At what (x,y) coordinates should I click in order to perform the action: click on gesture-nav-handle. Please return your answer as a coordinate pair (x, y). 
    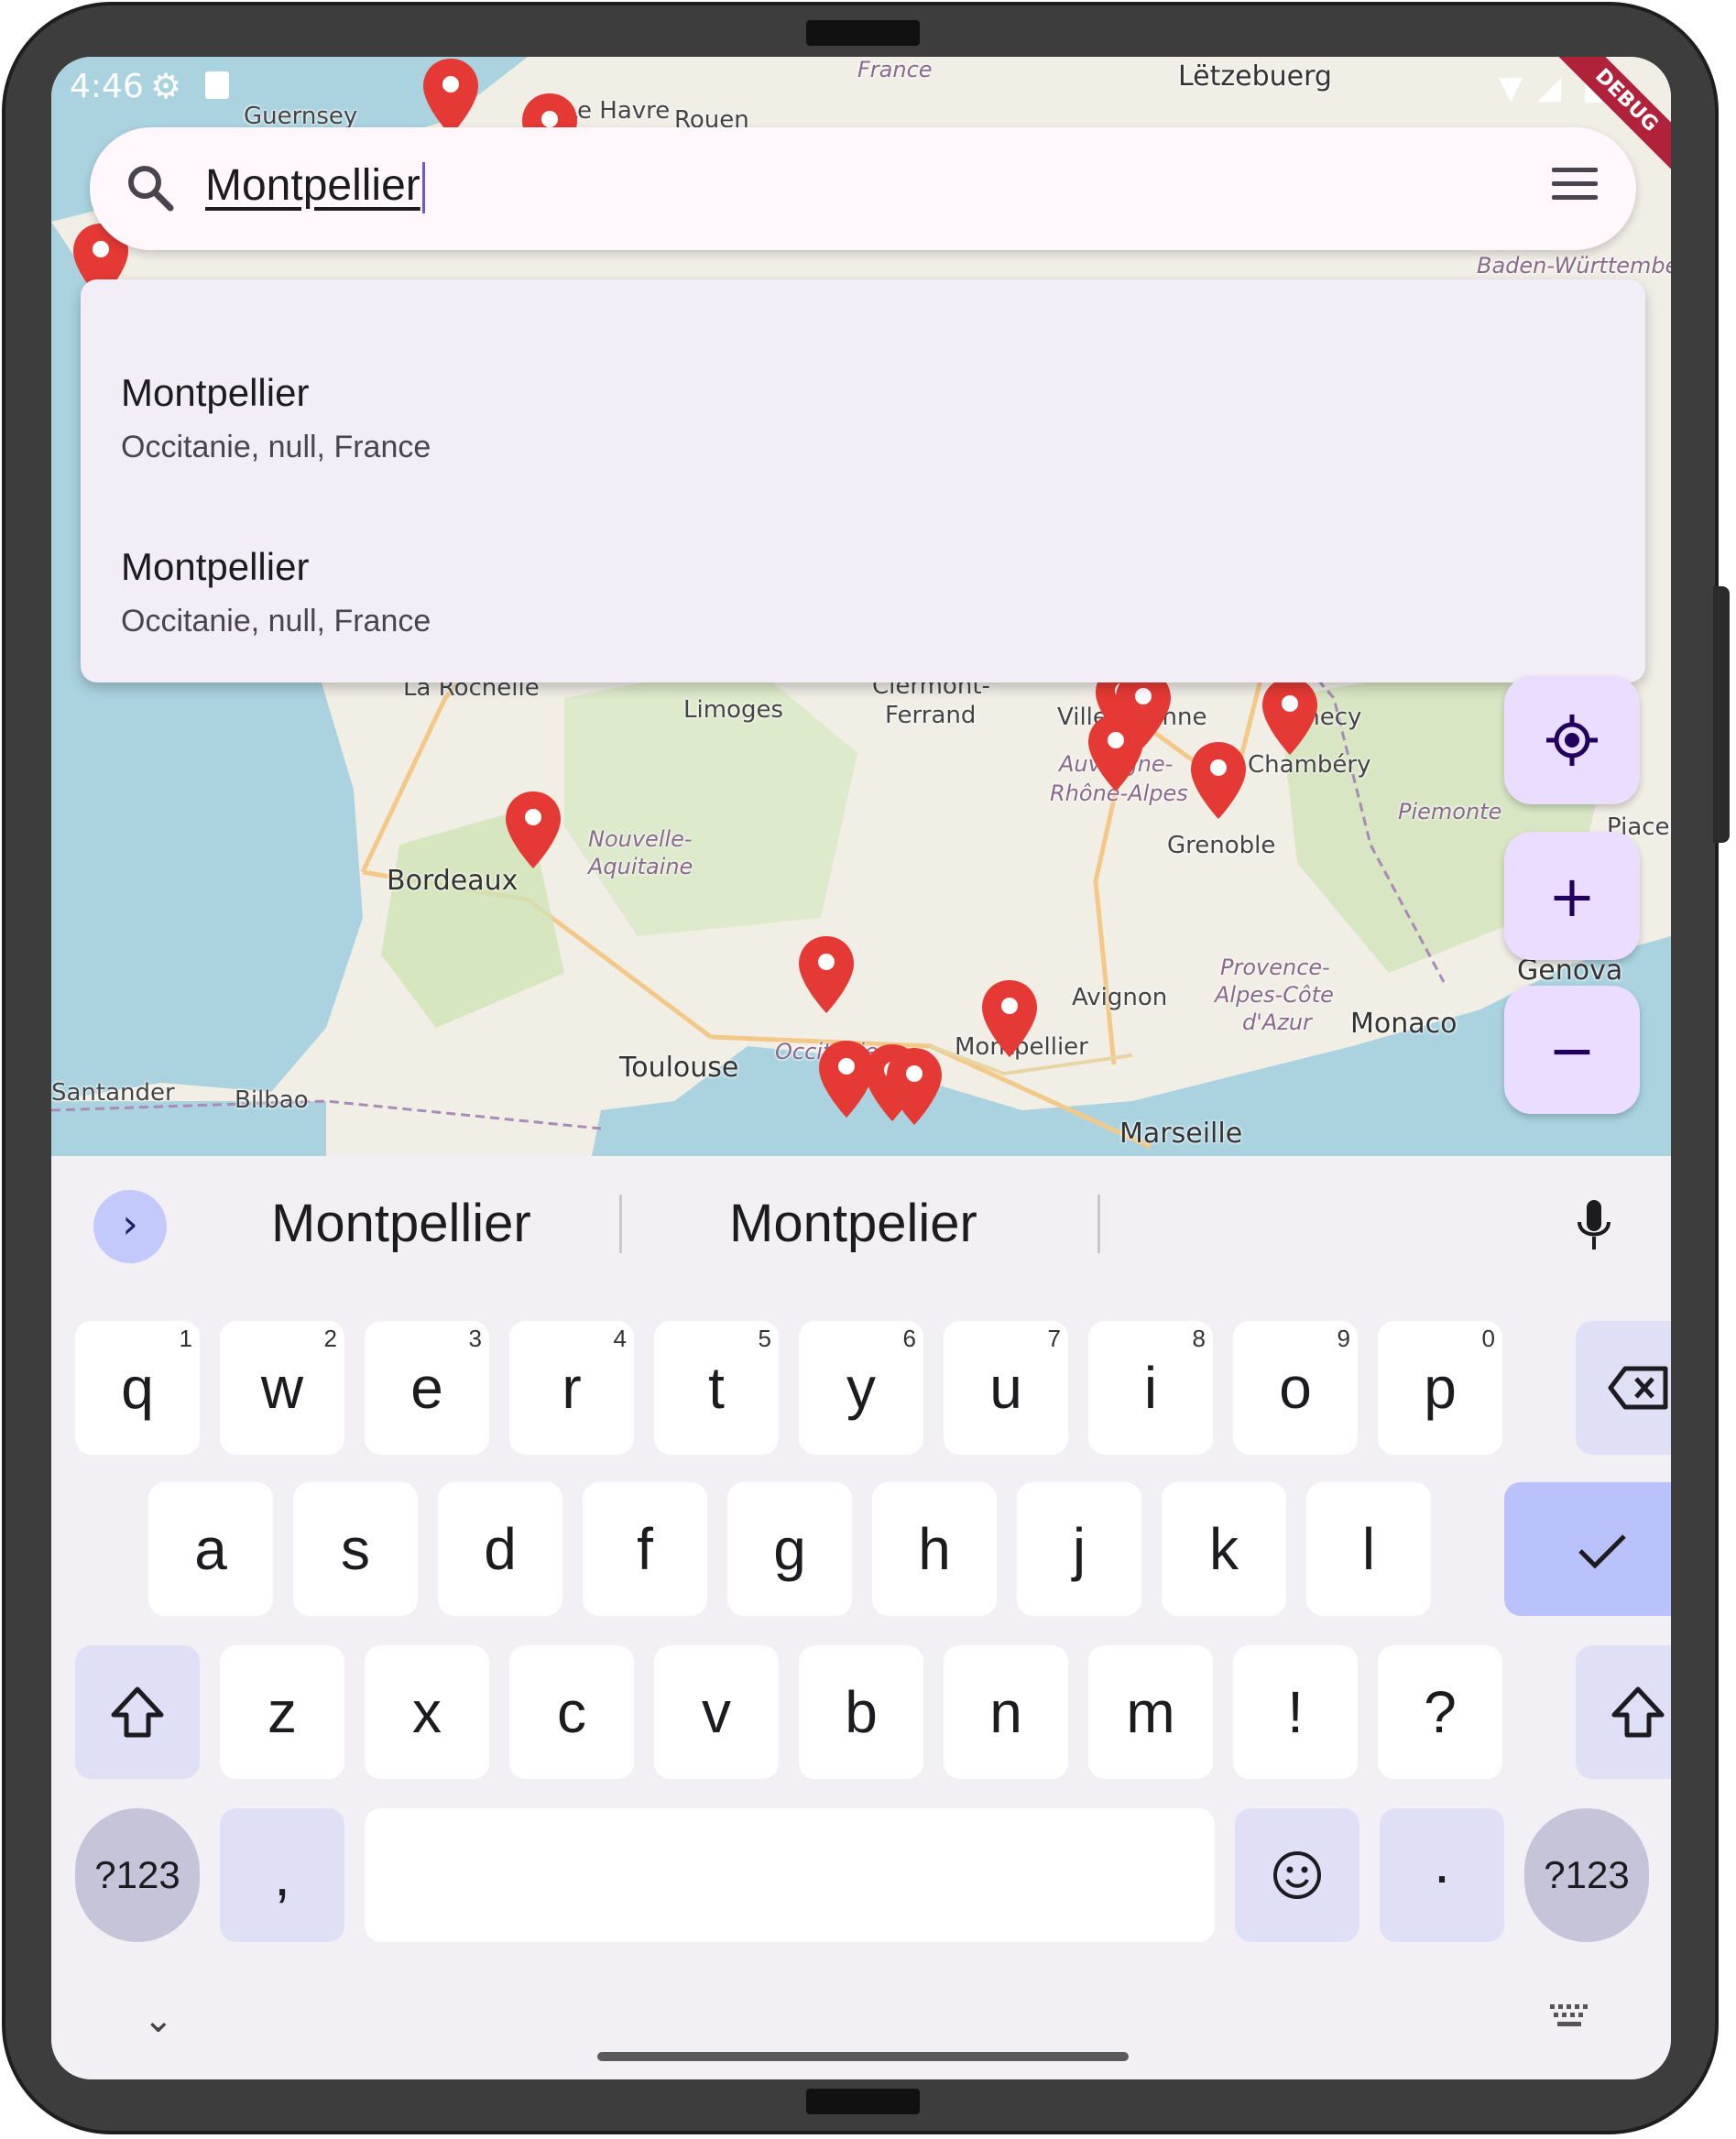
    Looking at the image, I should click on (863, 2056).